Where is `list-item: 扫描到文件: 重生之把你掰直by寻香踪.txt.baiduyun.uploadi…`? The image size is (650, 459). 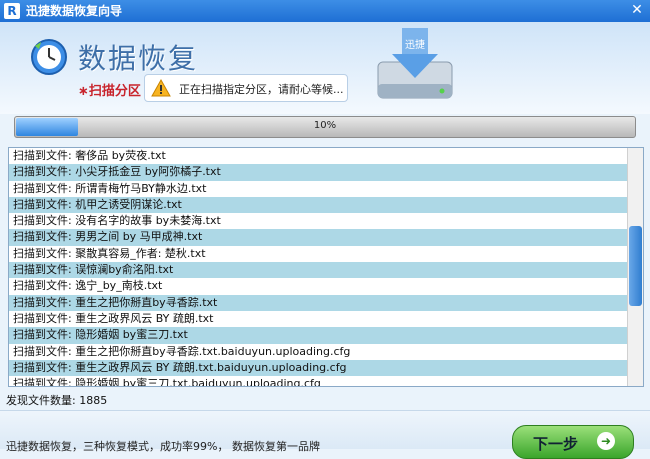
list-item: 扫描到文件: 重生之把你掰直by寻香踪.txt.baiduyun.uploadi… is located at coordinates (318, 352).